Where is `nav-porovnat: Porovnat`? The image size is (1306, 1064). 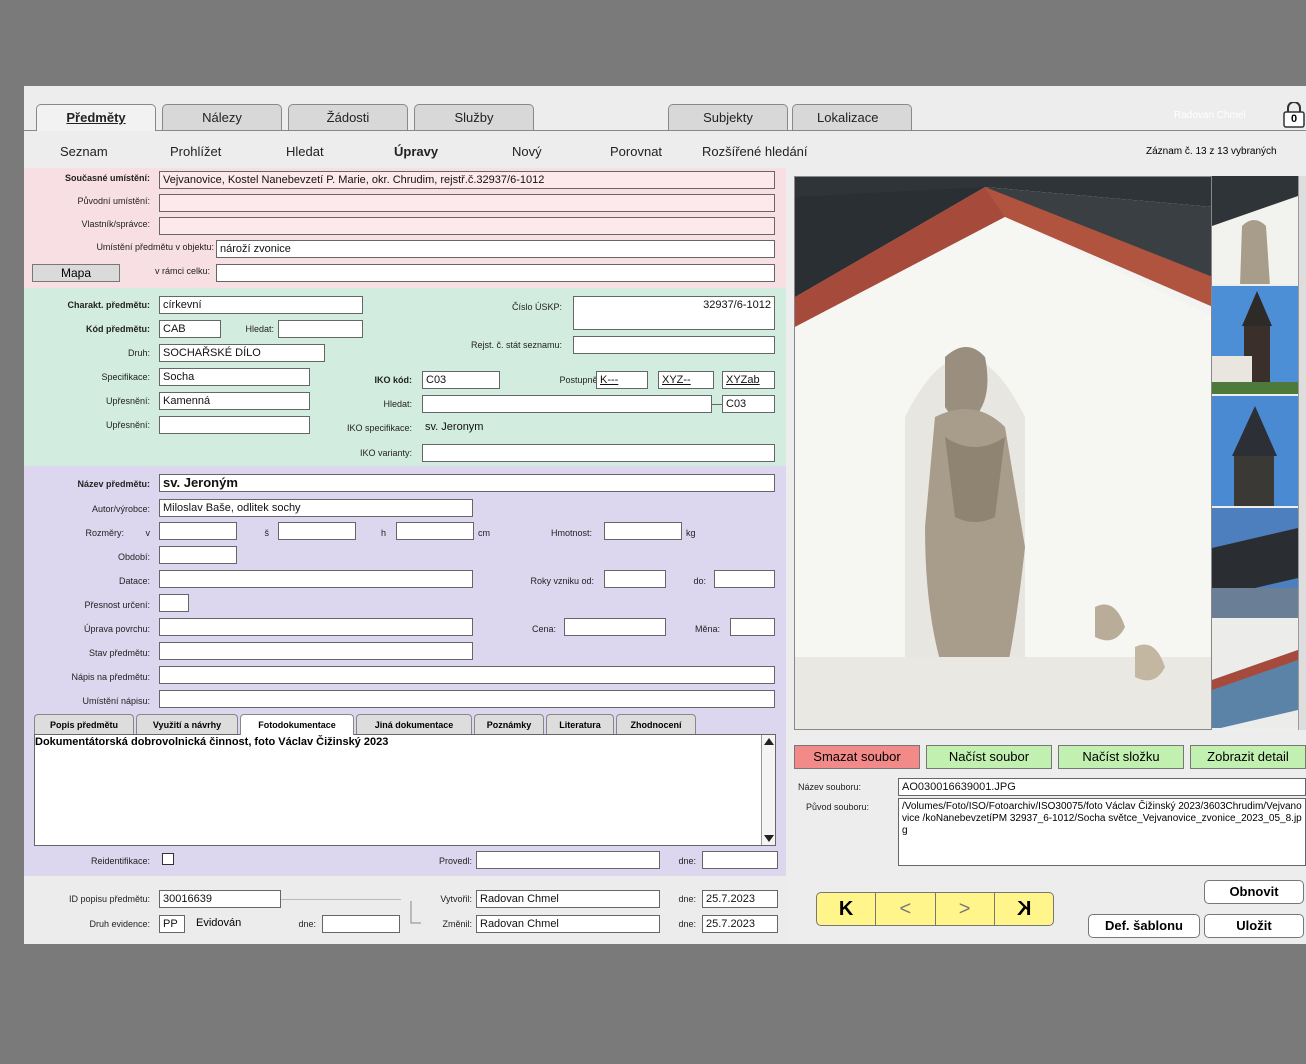 nav-porovnat: Porovnat is located at coordinates (636, 151).